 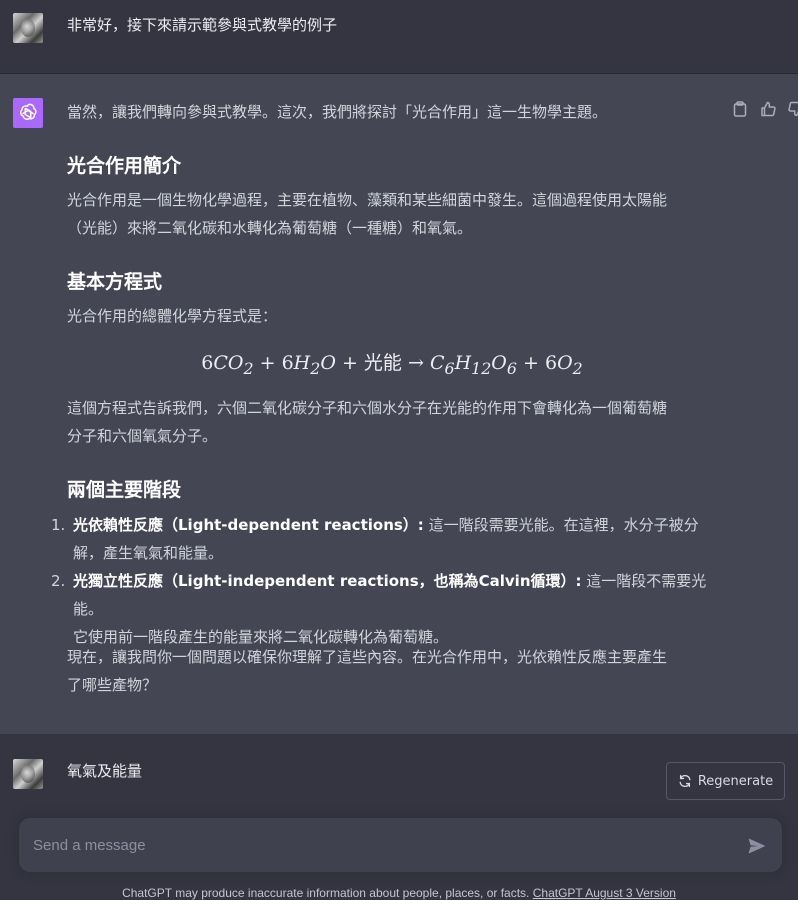 What do you see at coordinates (115, 282) in the screenshot?
I see `section-heading-equation: 基本方程式` at bounding box center [115, 282].